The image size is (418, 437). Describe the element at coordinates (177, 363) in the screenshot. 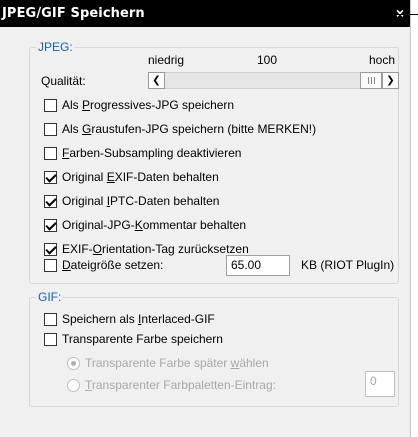

I see `radio-transparent-later-label: Transparente Farbe später wählen` at that location.